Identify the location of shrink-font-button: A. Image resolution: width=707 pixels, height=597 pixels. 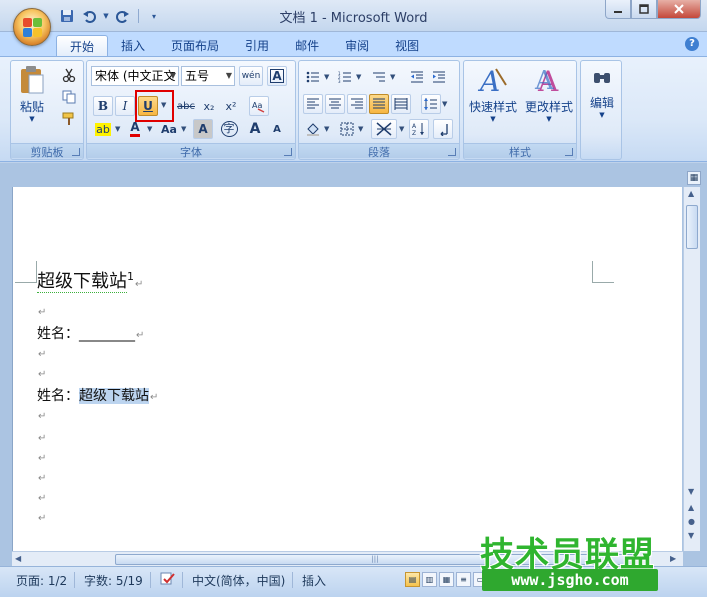
(277, 129).